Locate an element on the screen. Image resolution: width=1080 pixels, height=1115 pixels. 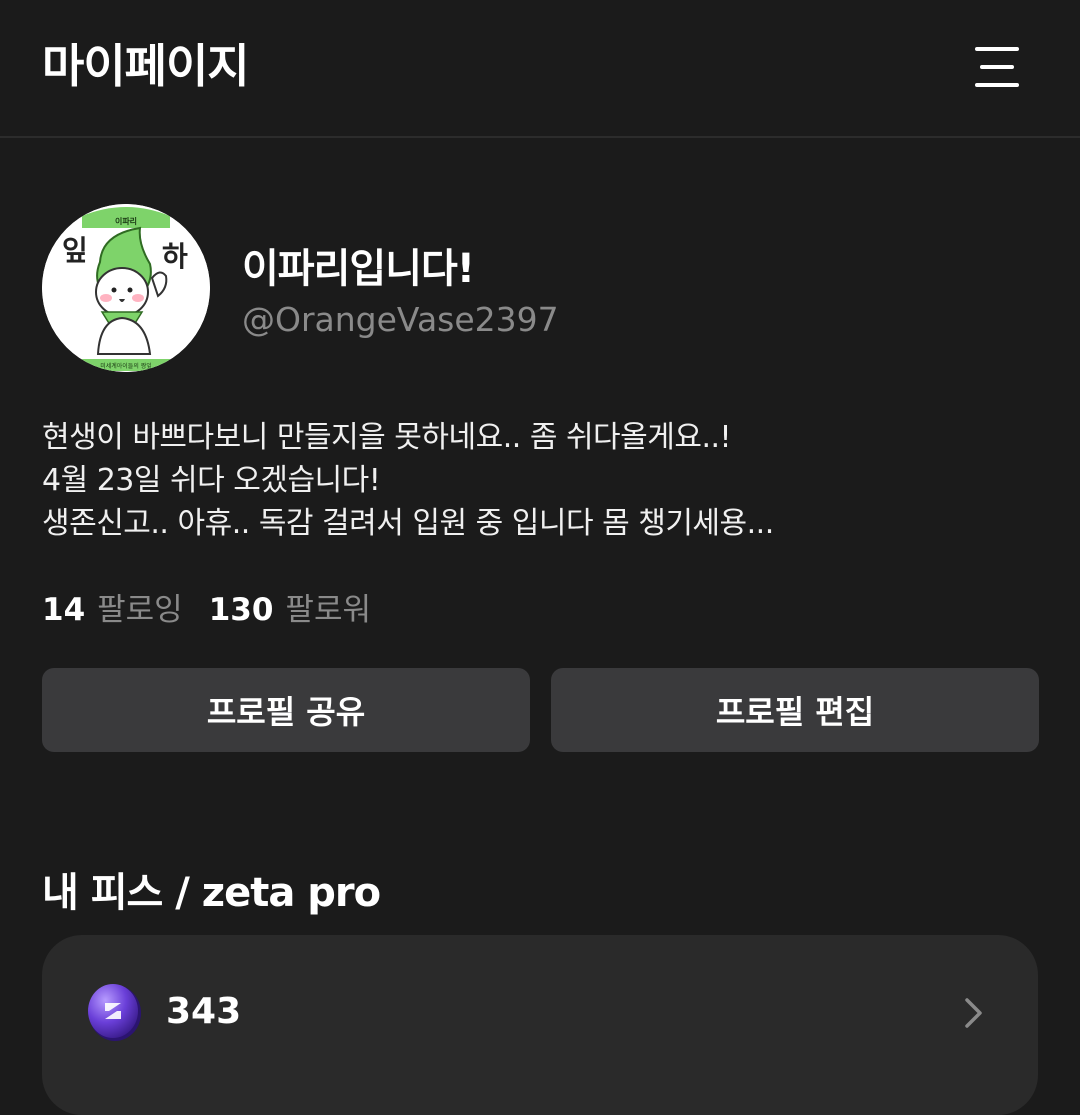
avatar: 이파리 잎 하 미세계아이들의 짱잎 is located at coordinates (126, 288).